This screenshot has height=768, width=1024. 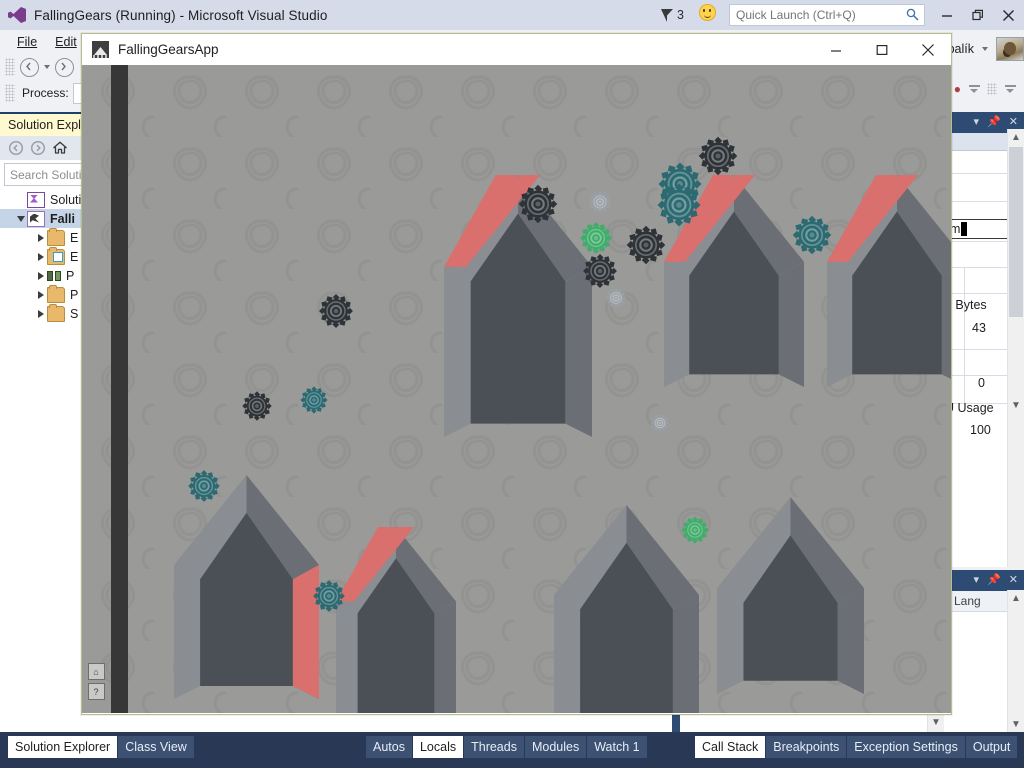 What do you see at coordinates (36, 218) in the screenshot?
I see `project-icon` at bounding box center [36, 218].